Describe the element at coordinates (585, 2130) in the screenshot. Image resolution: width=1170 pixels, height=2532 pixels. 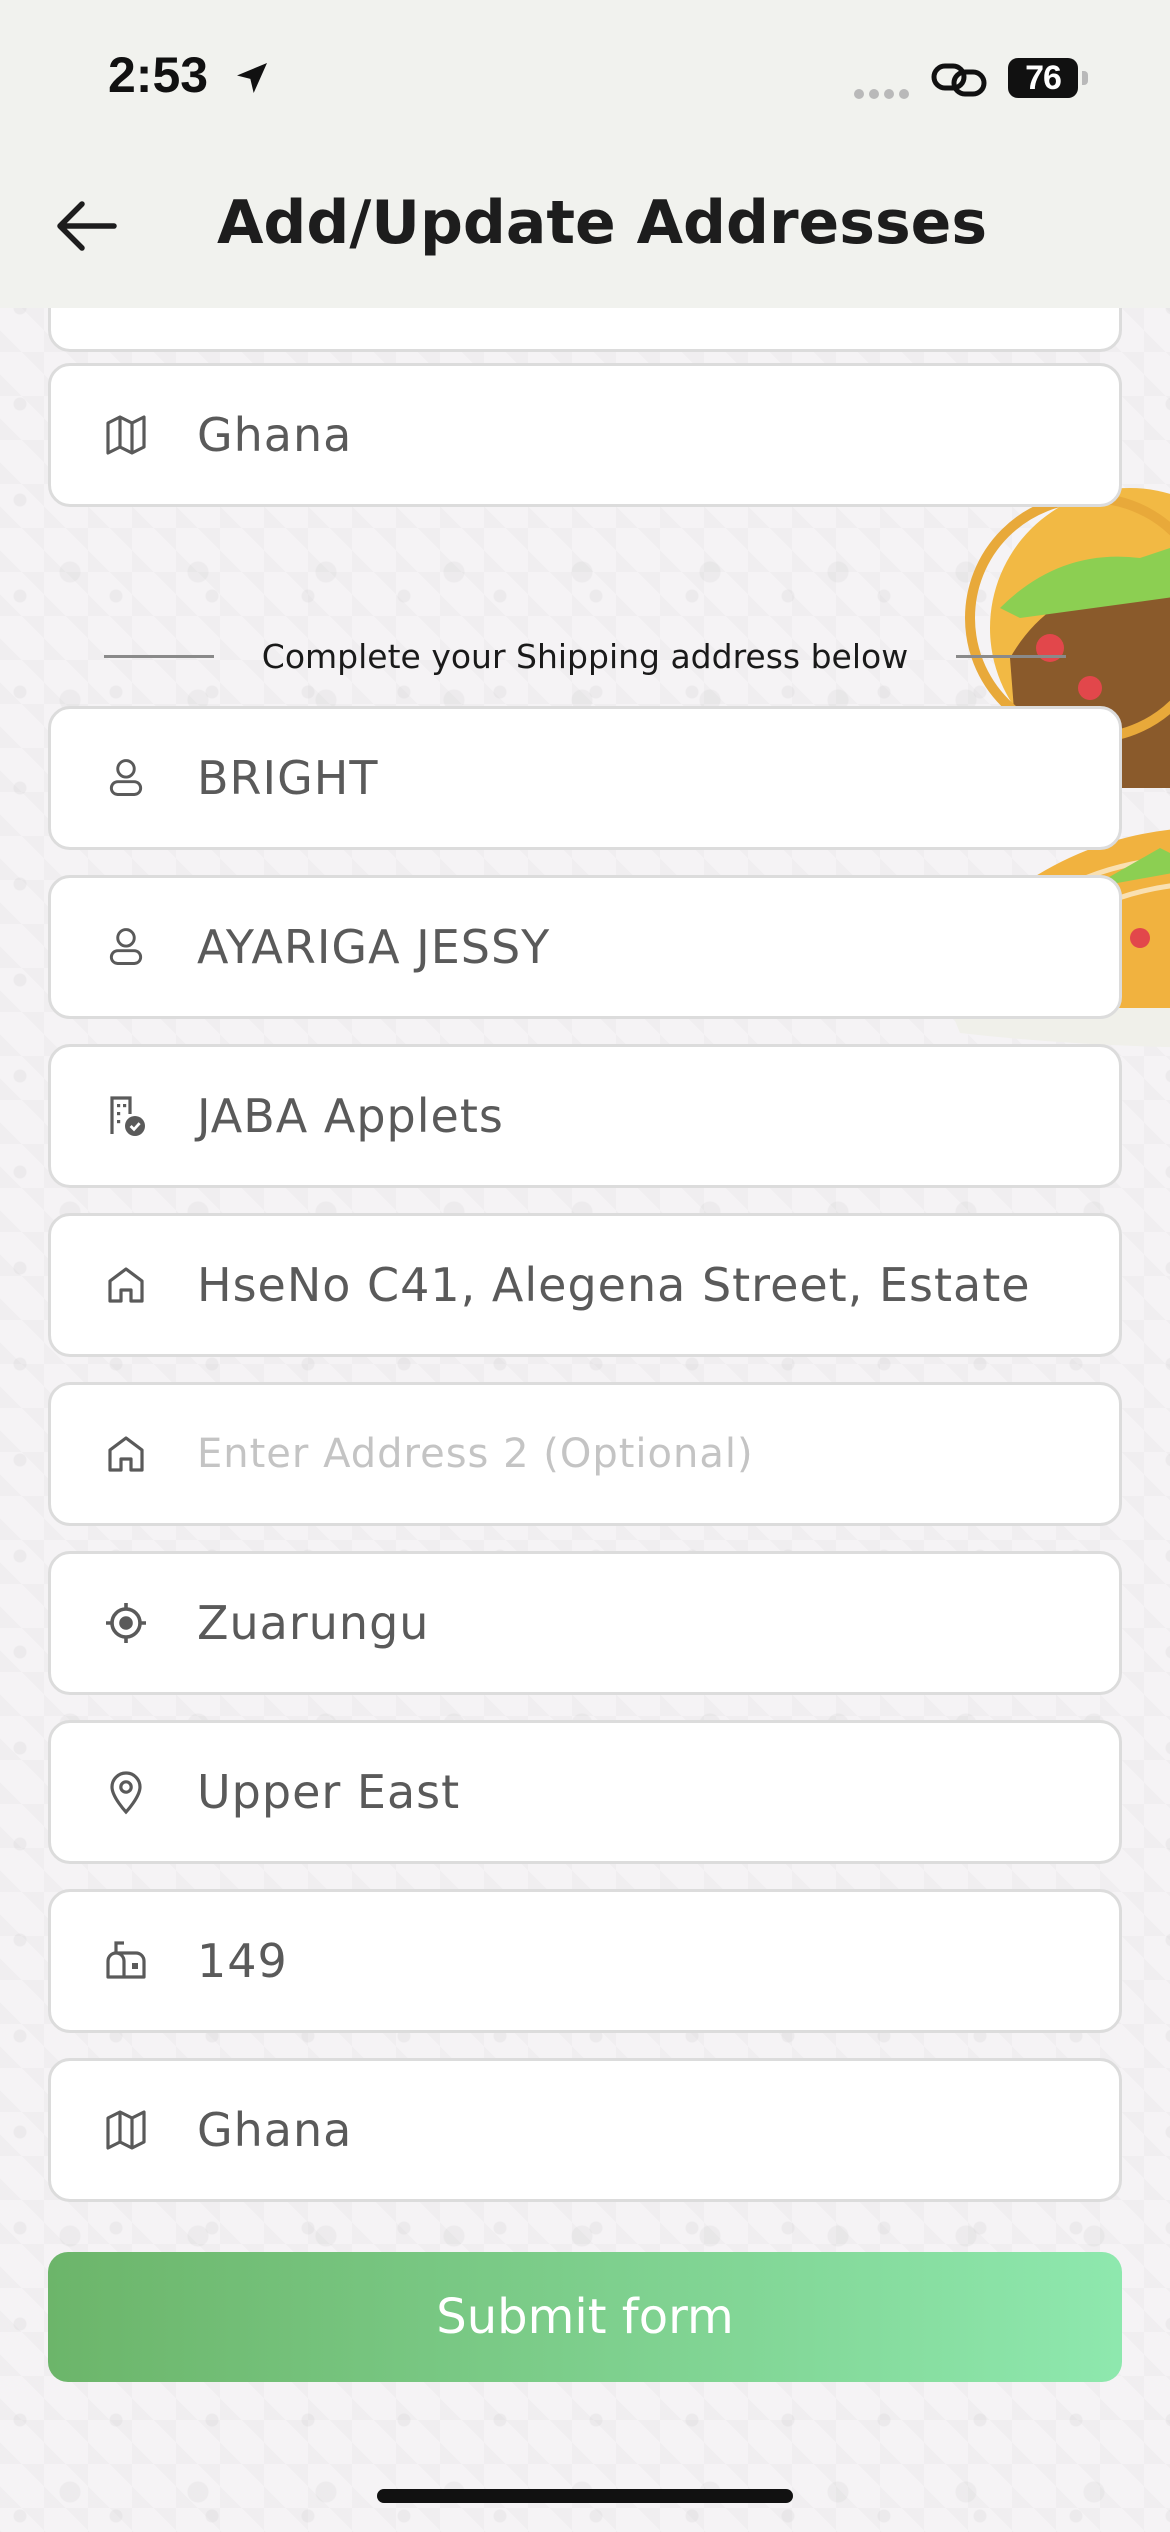
I see `shipping-country-field: Ghana` at that location.